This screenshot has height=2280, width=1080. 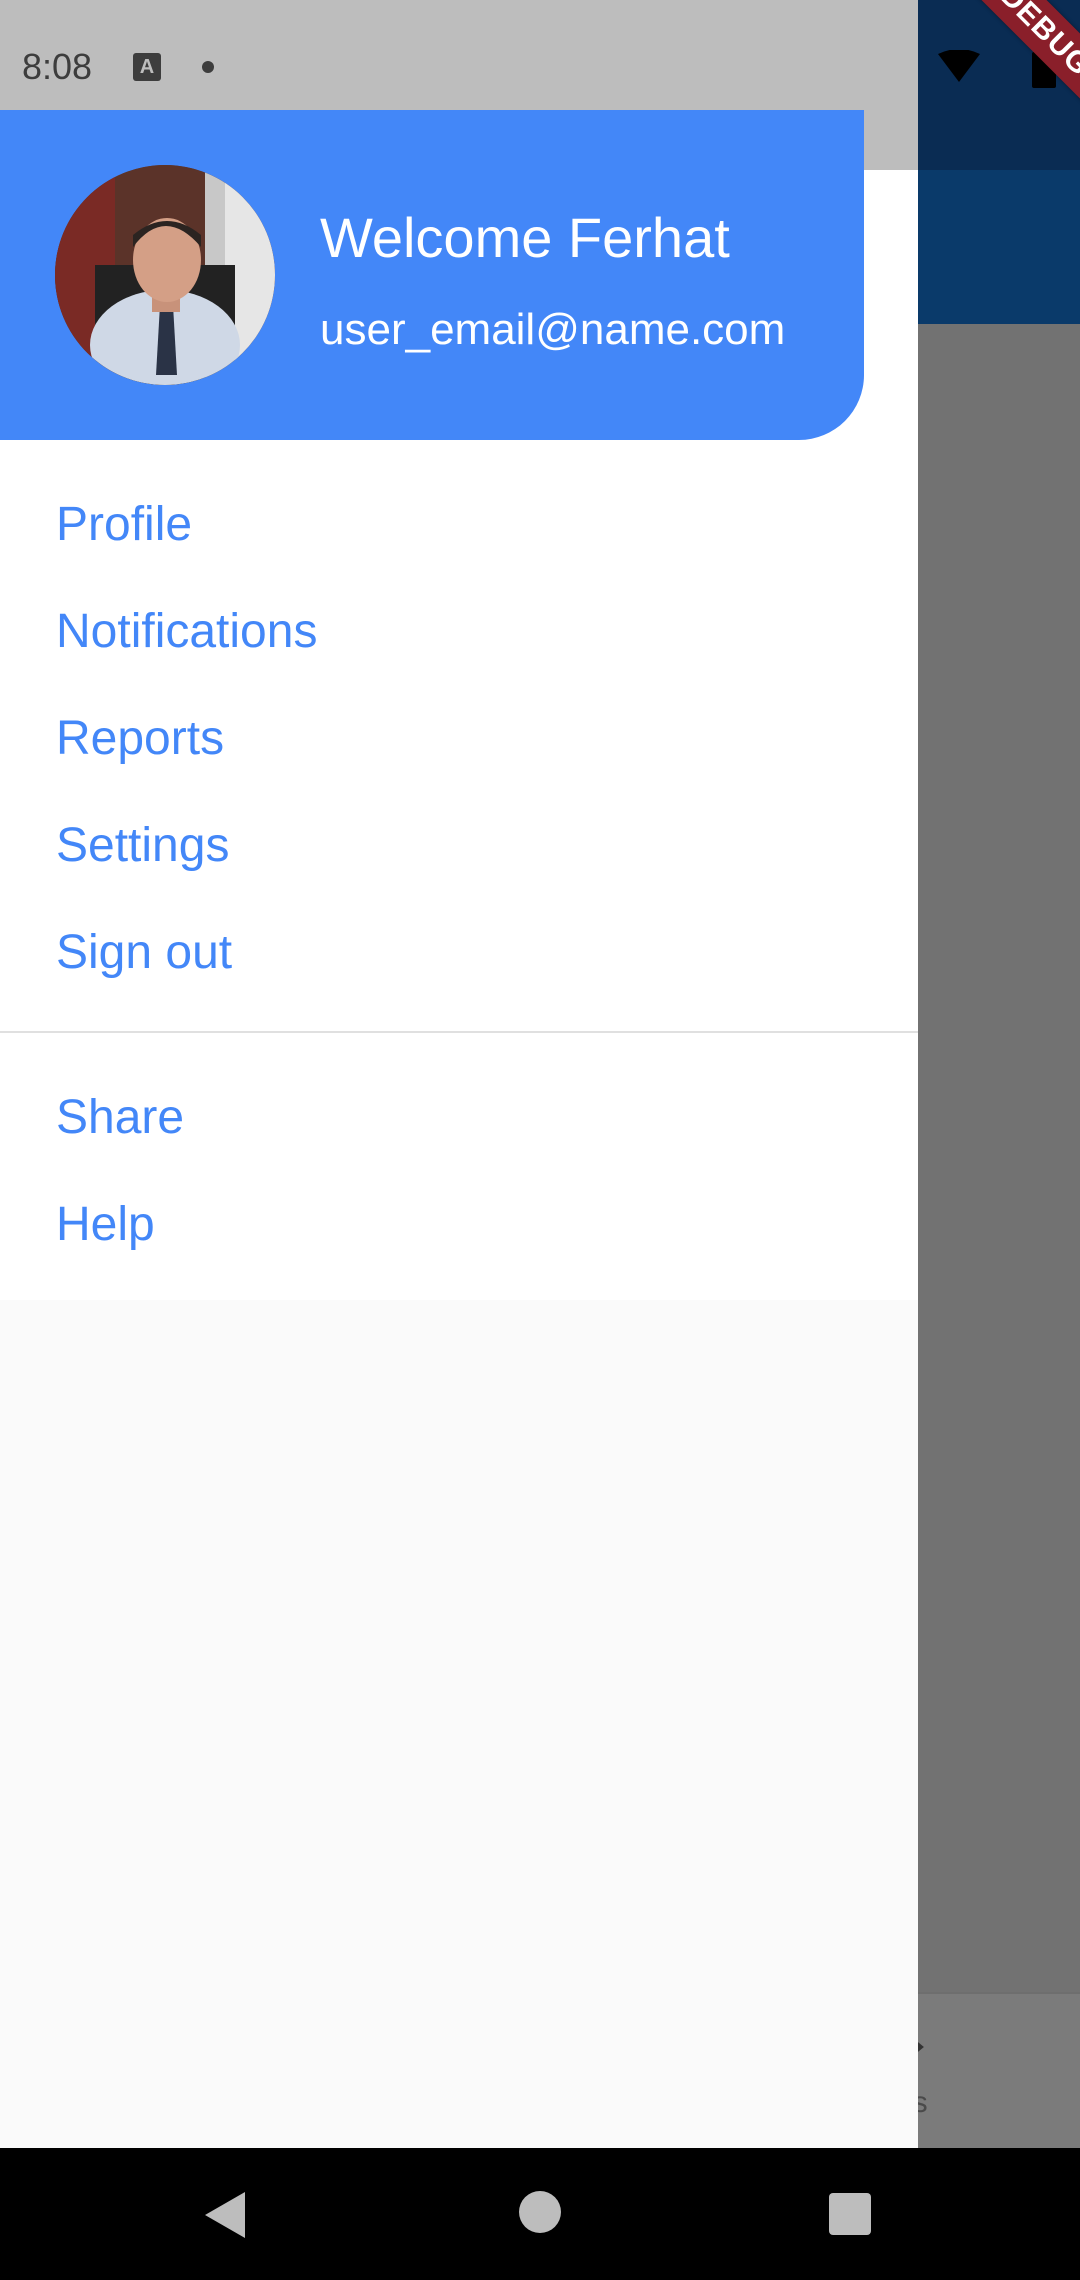 What do you see at coordinates (57, 66) in the screenshot?
I see `status-time: 8:08` at bounding box center [57, 66].